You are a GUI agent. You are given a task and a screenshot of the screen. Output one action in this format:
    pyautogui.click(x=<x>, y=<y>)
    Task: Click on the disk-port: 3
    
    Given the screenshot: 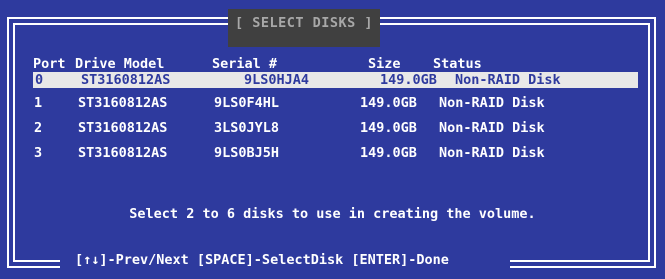 What is the action you would take?
    pyautogui.click(x=38, y=153)
    